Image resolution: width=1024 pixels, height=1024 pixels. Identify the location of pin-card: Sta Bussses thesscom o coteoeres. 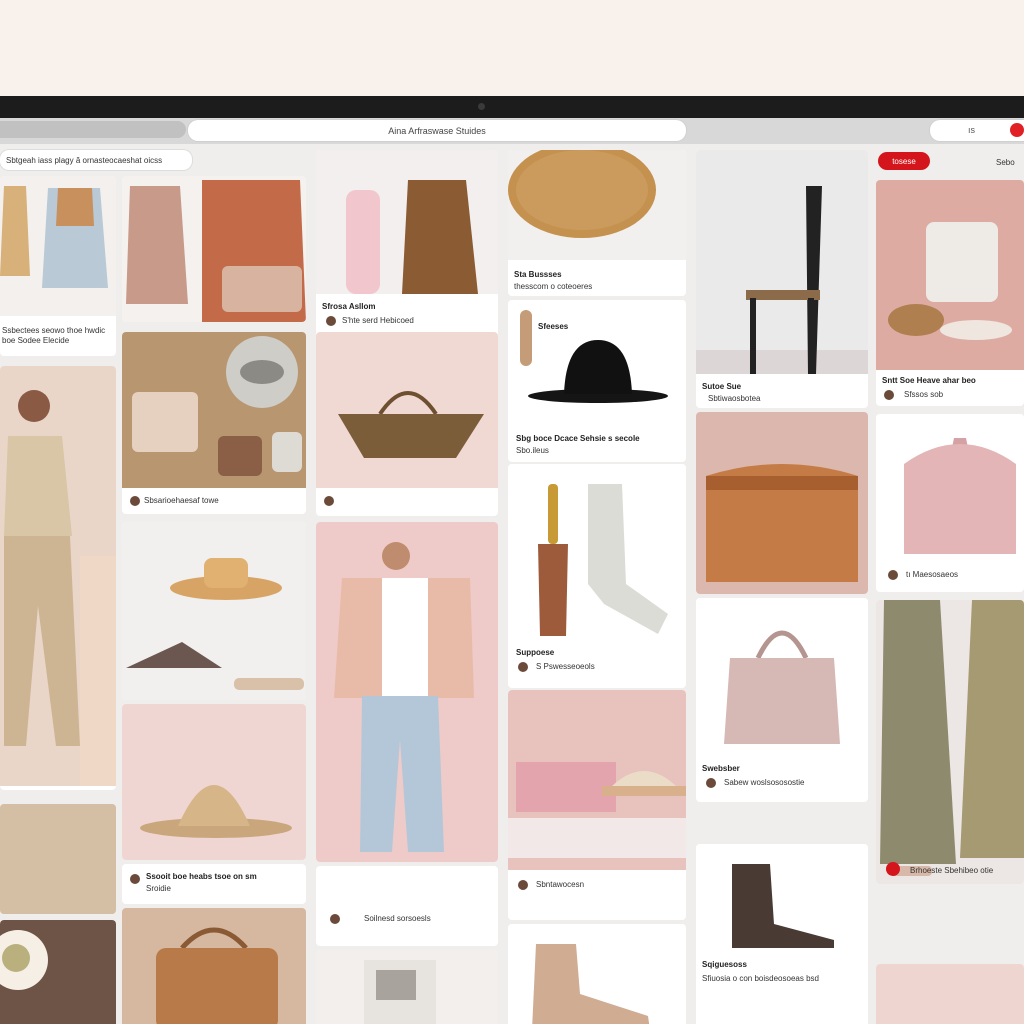
(597, 223).